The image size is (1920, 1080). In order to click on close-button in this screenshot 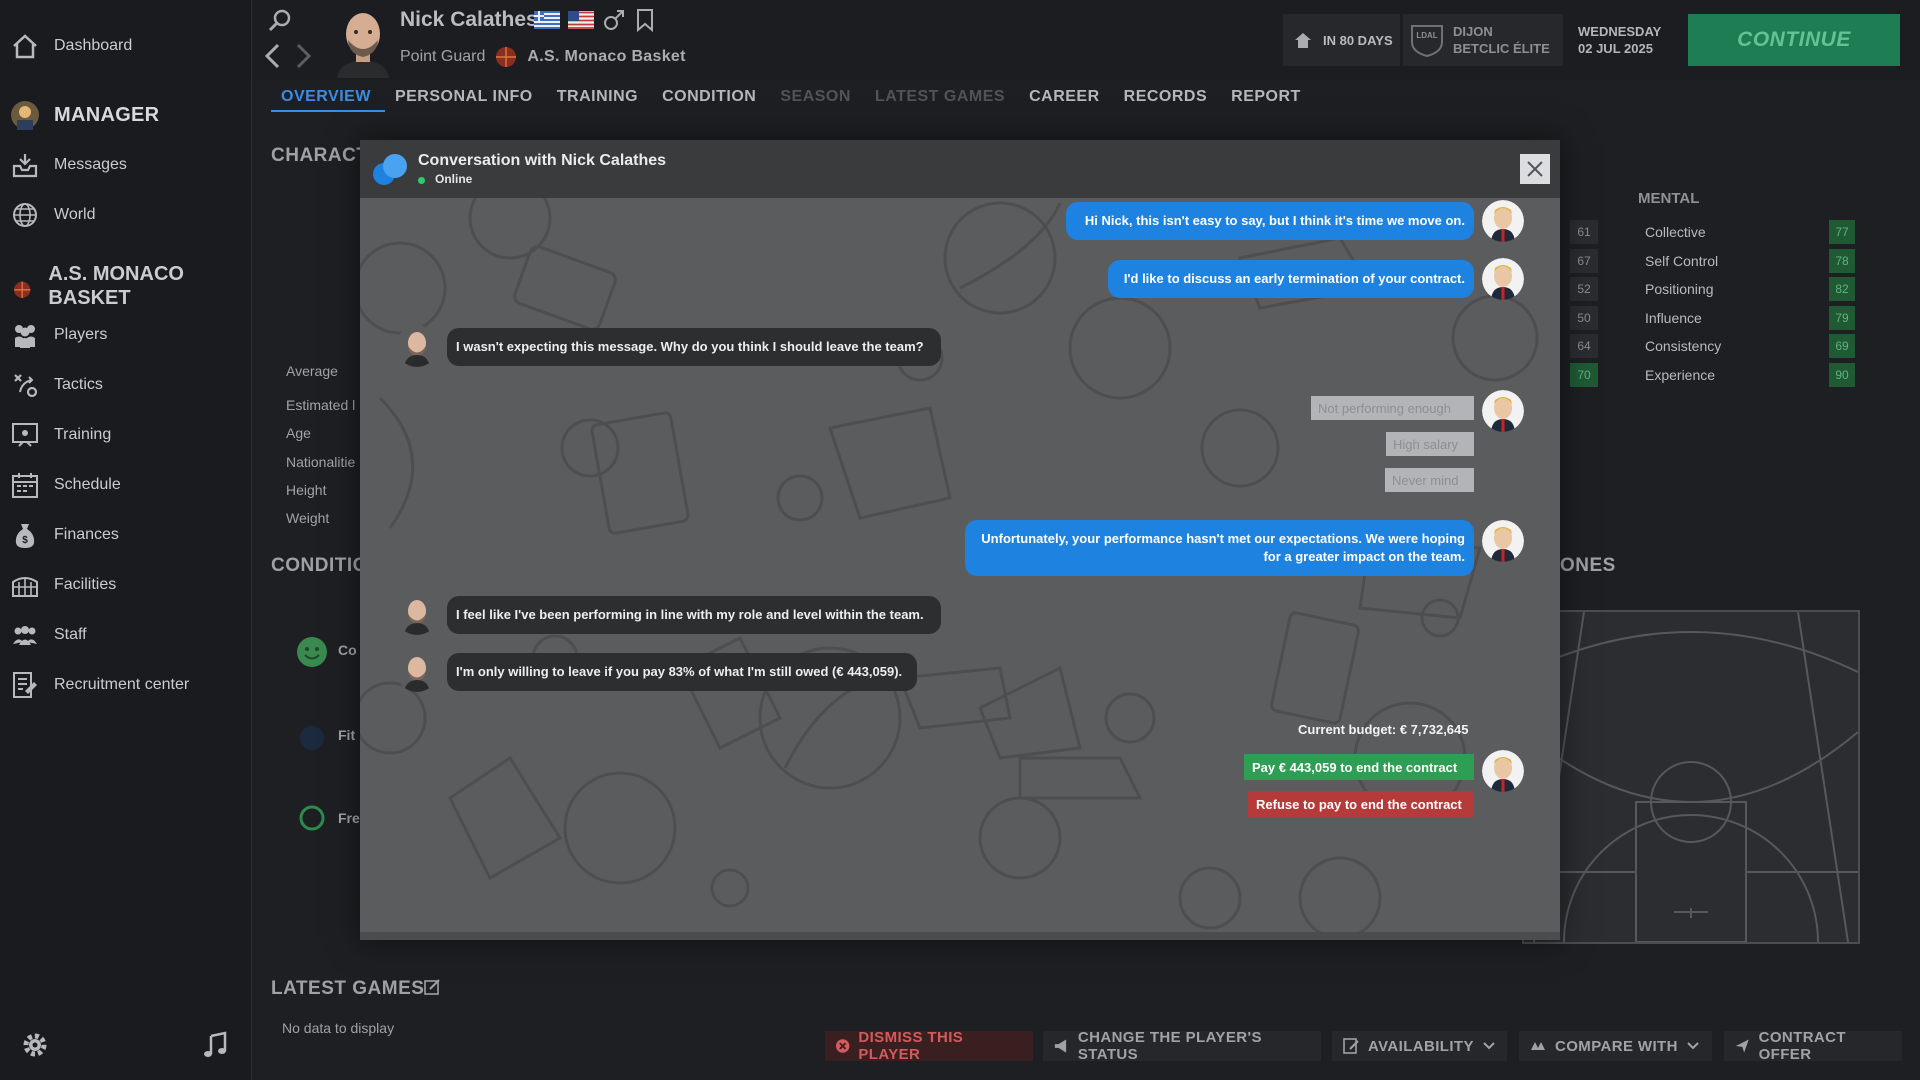, I will do `click(1535, 169)`.